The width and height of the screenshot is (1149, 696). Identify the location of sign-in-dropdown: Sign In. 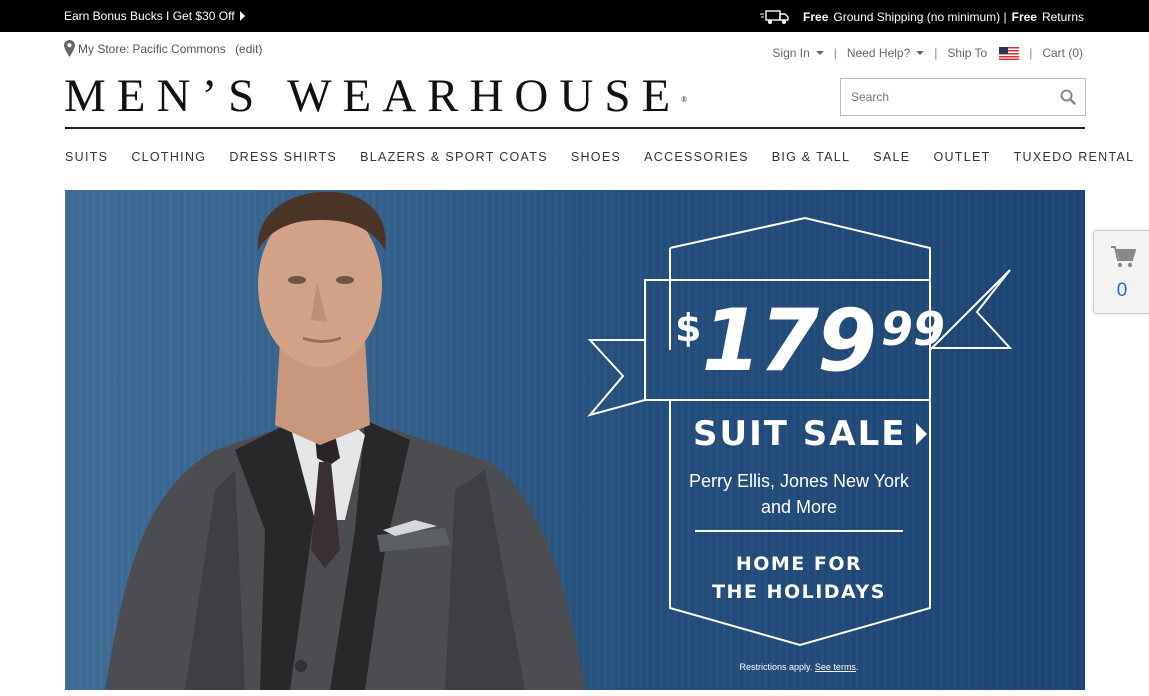
(798, 53).